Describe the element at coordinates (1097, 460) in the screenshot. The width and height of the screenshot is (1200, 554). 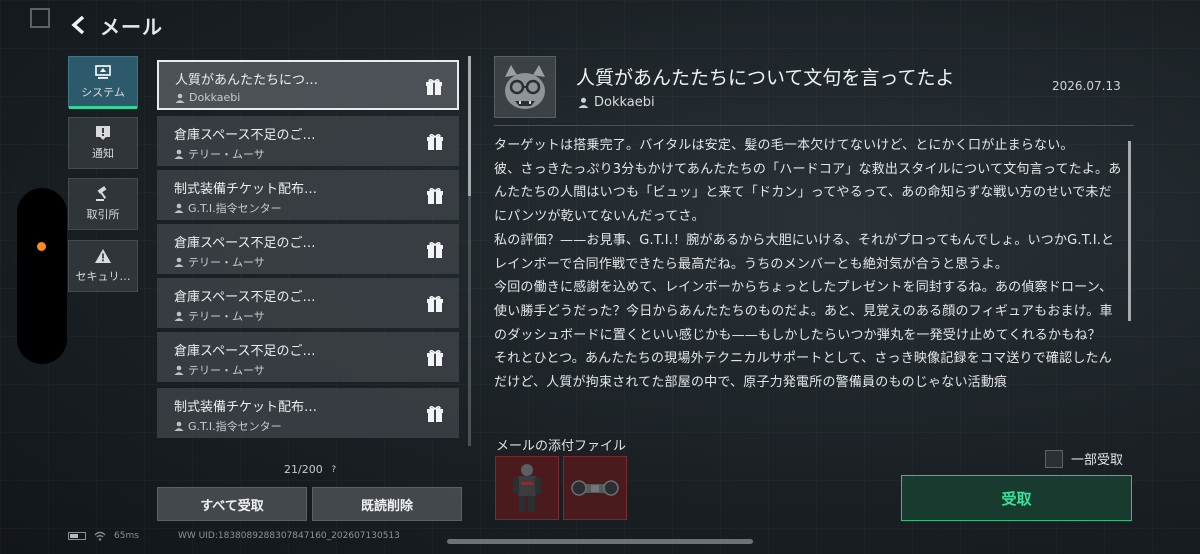
I see `partial-claim-label: 一部受取` at that location.